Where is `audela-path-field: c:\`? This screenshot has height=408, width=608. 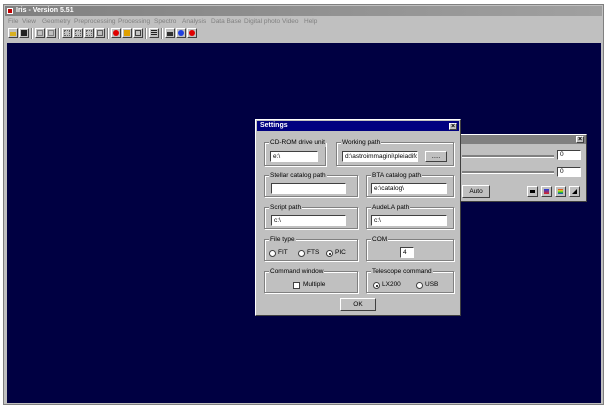
audela-path-field: c:\ is located at coordinates (409, 220).